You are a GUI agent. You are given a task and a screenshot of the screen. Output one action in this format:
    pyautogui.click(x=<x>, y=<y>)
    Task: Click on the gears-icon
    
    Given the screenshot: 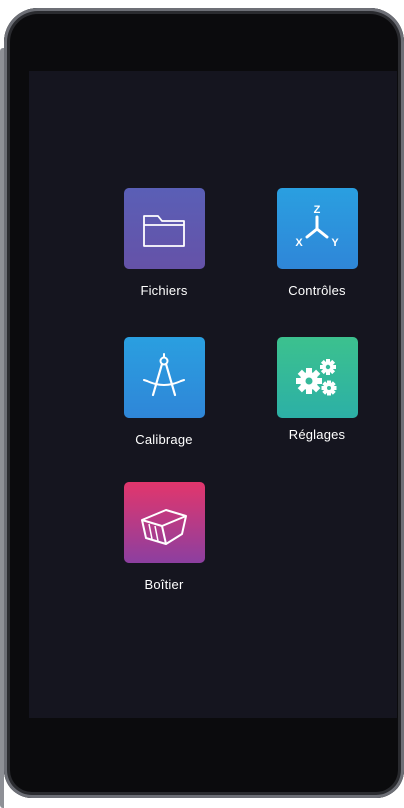 What is the action you would take?
    pyautogui.click(x=317, y=377)
    